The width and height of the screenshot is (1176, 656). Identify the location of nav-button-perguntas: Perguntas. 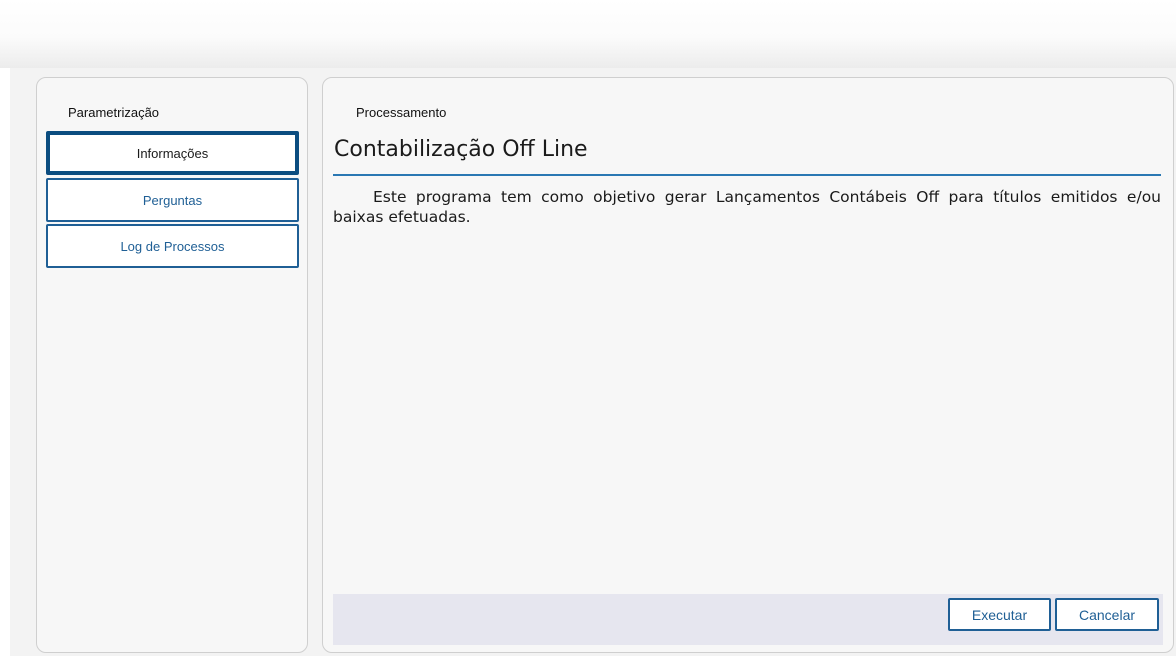
(172, 200).